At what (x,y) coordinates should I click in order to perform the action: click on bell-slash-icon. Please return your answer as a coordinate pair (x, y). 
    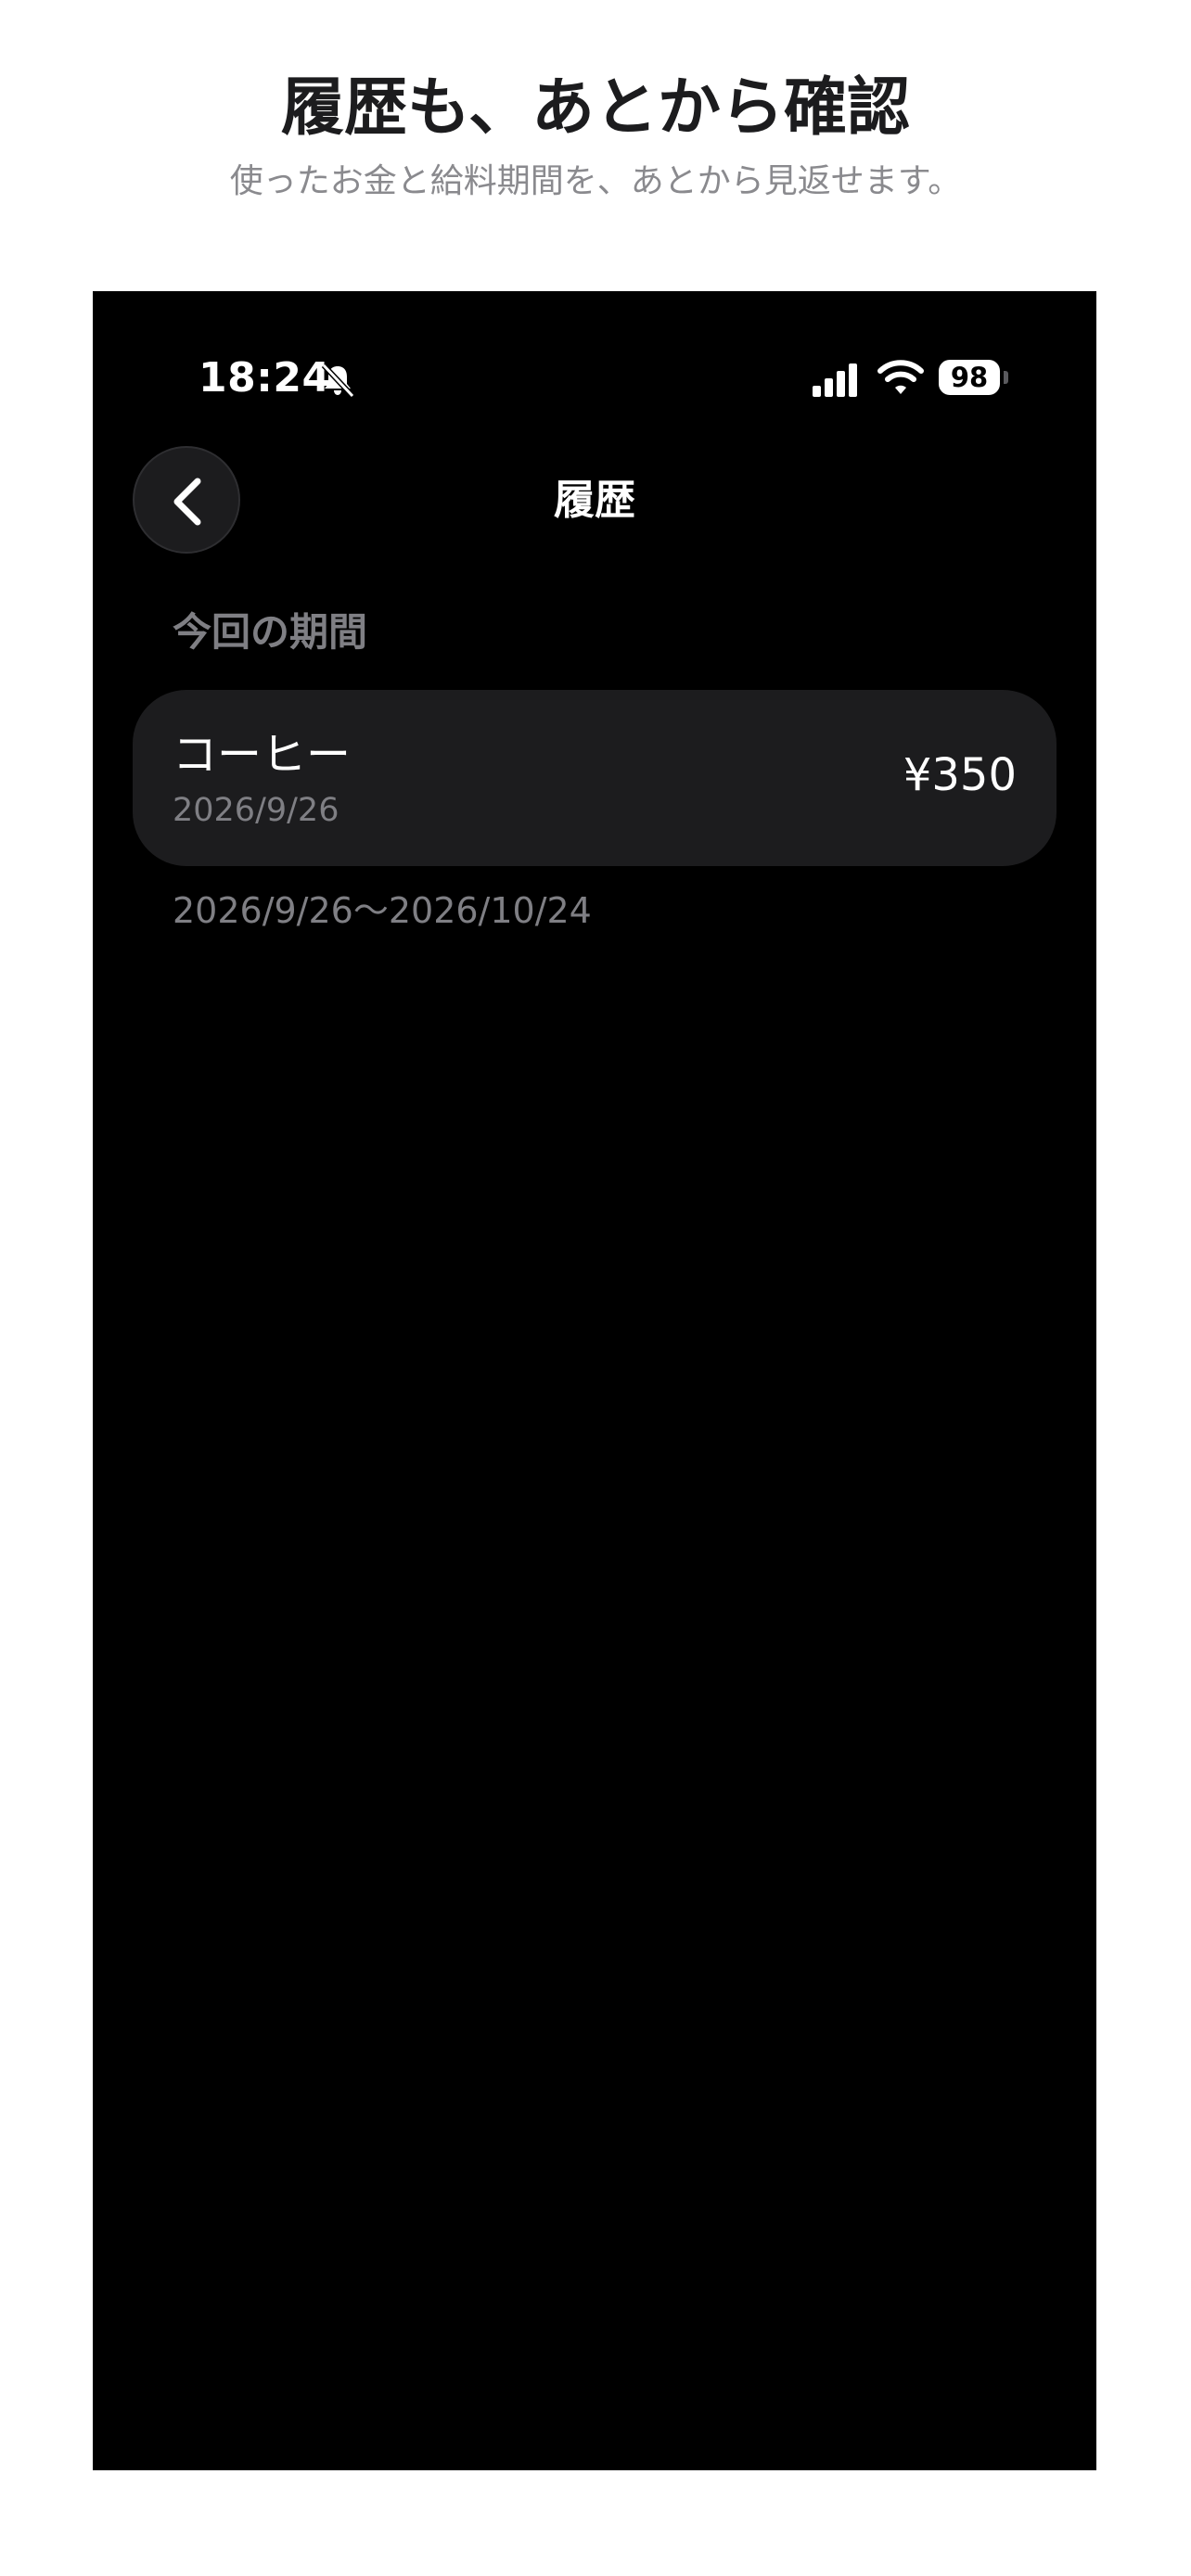
    Looking at the image, I should click on (338, 381).